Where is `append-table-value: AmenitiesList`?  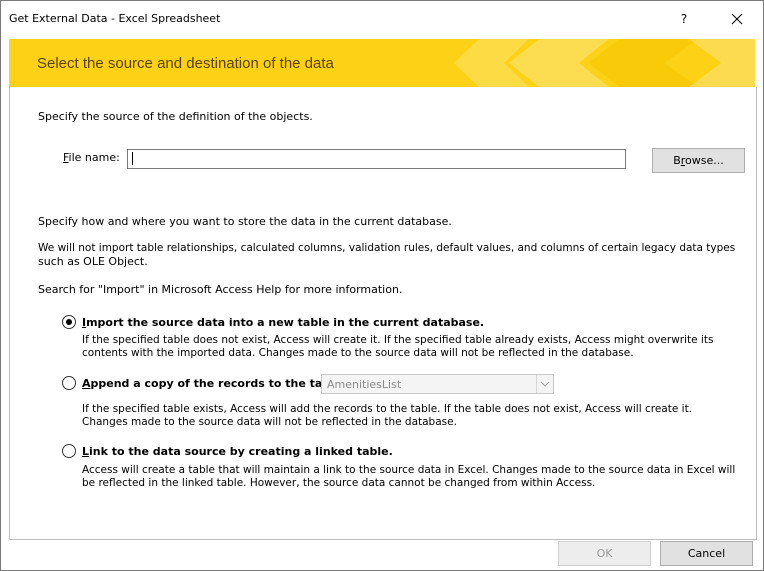
append-table-value: AmenitiesList is located at coordinates (364, 384).